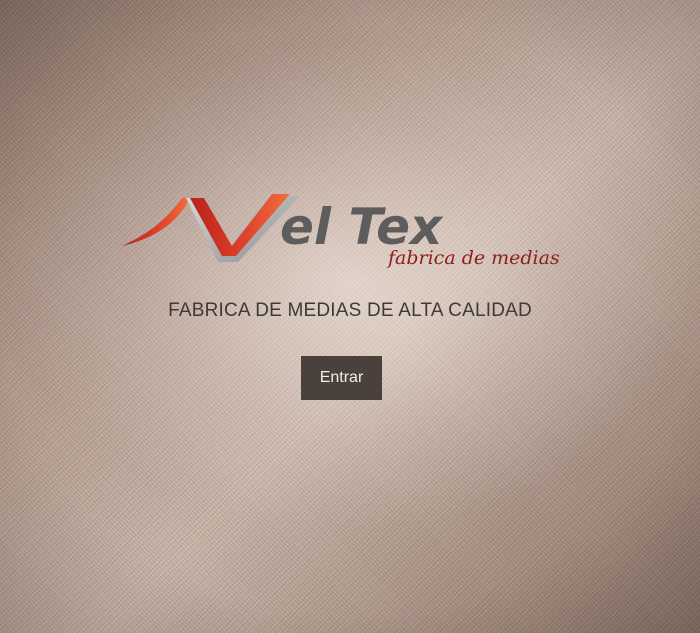 Image resolution: width=700 pixels, height=633 pixels. I want to click on company-logo: el Tex fabrica de medias, so click(340, 230).